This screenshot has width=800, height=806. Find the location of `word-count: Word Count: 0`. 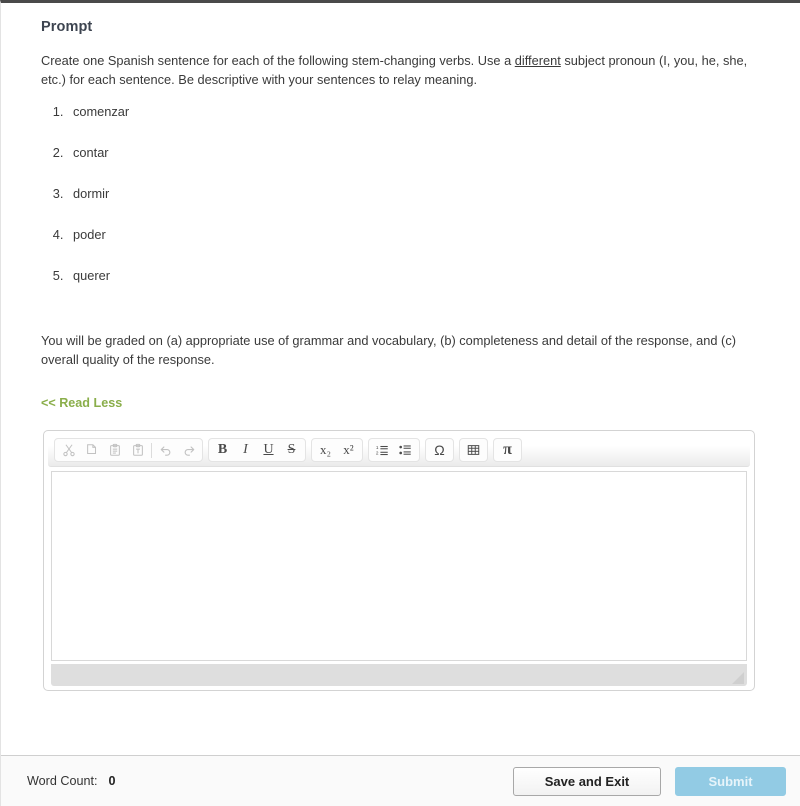

word-count: Word Count: 0 is located at coordinates (71, 781).